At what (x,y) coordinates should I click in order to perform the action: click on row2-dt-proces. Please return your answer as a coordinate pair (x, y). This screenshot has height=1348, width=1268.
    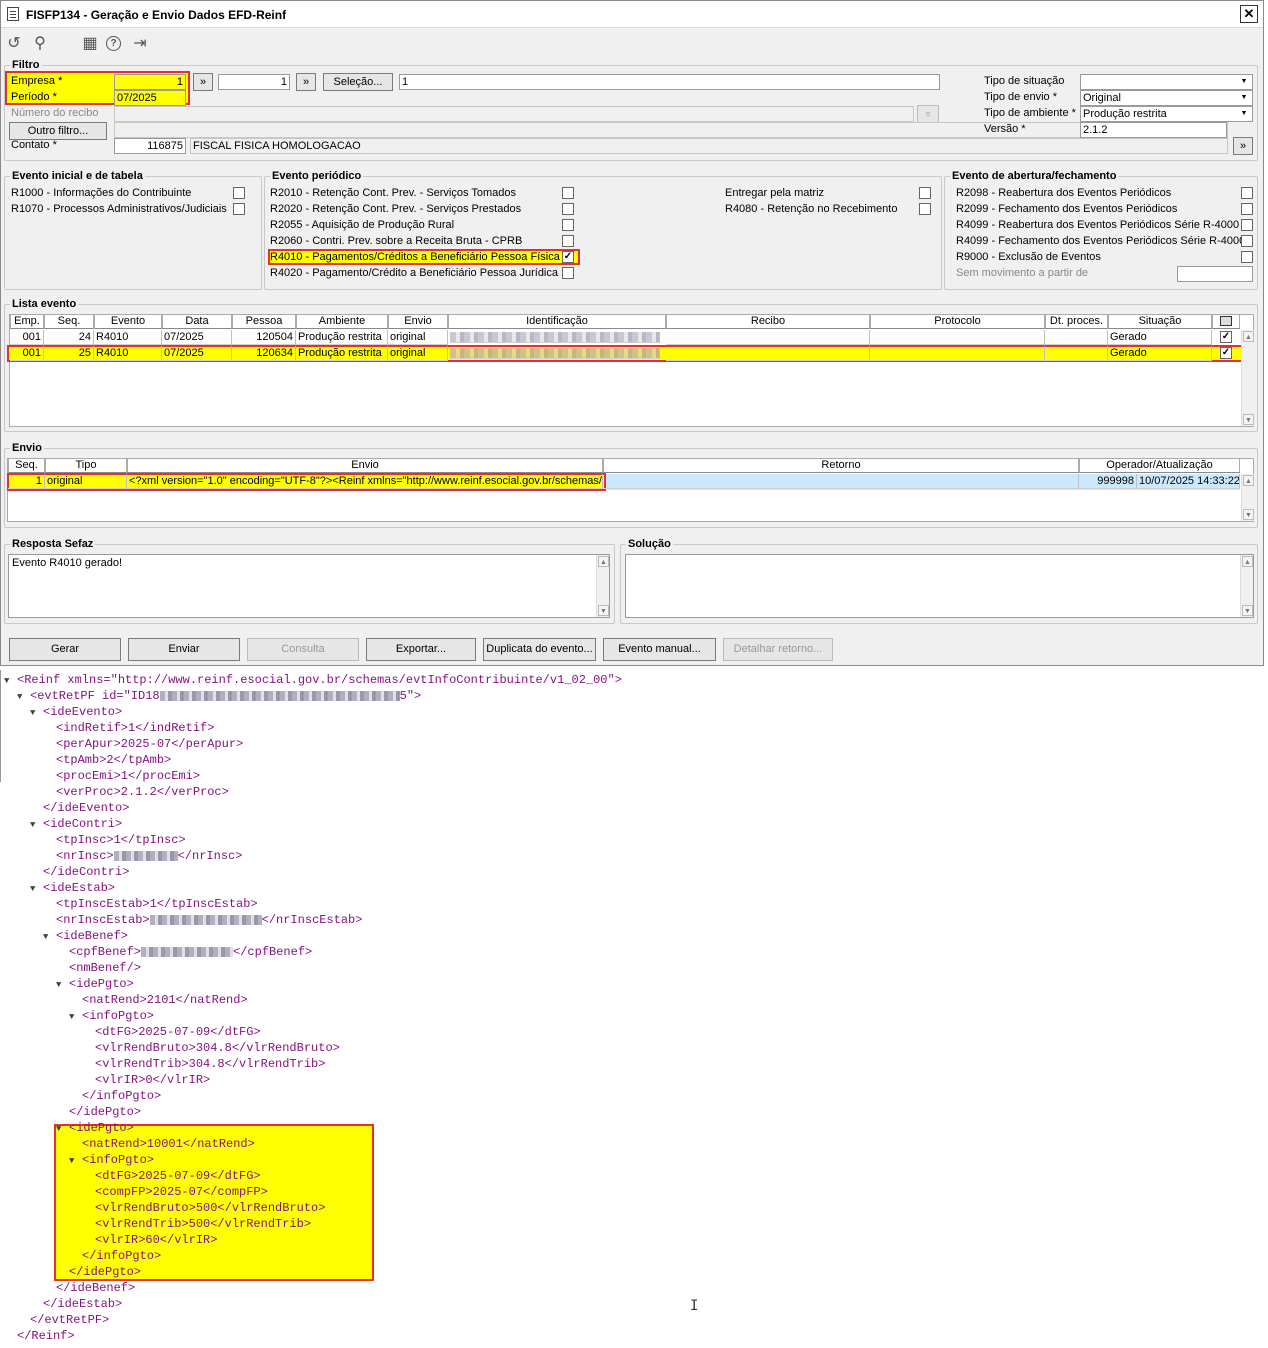
    Looking at the image, I should click on (1076, 353).